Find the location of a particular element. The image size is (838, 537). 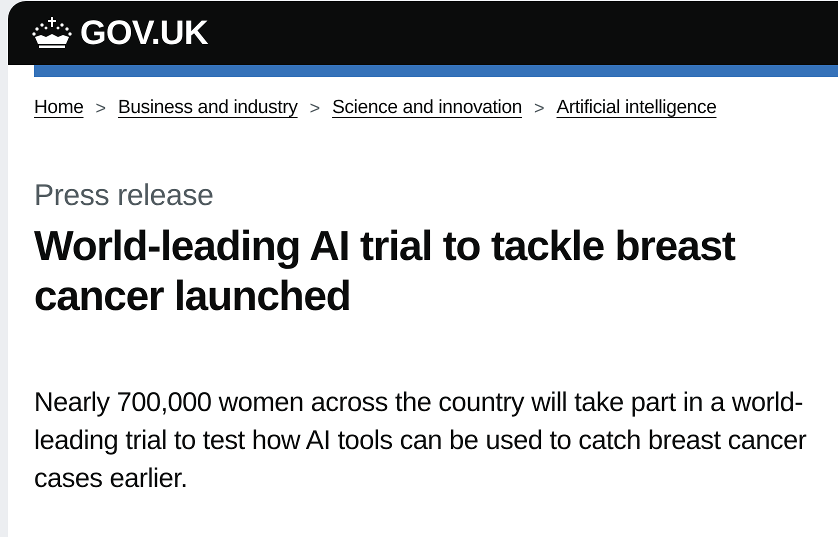

page-caption: Press release is located at coordinates (124, 196).